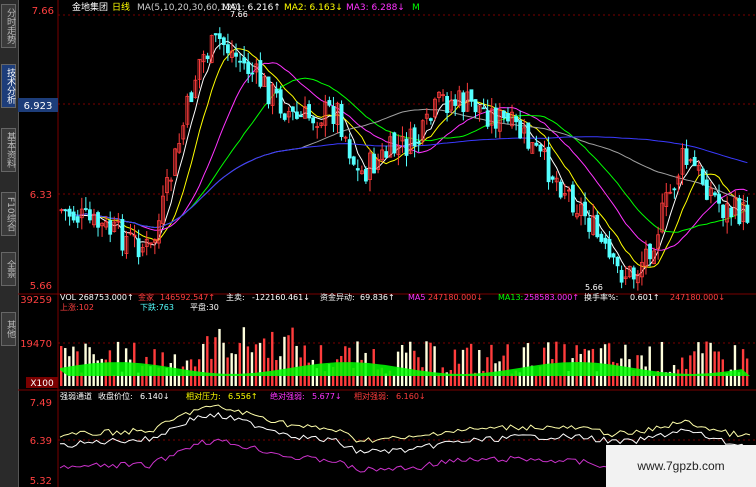 The width and height of the screenshot is (756, 487). I want to click on indicator-axis-top: 7.49, so click(41, 403).